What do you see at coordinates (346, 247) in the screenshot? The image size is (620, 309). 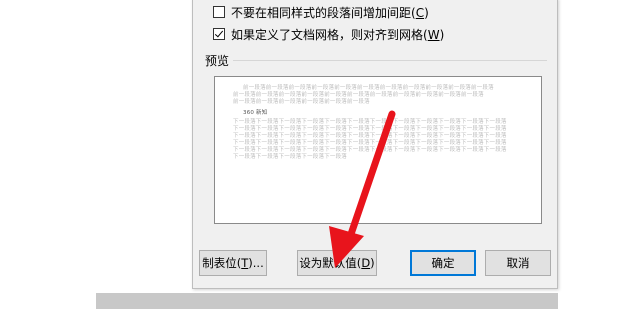 I see `arrow-head` at bounding box center [346, 247].